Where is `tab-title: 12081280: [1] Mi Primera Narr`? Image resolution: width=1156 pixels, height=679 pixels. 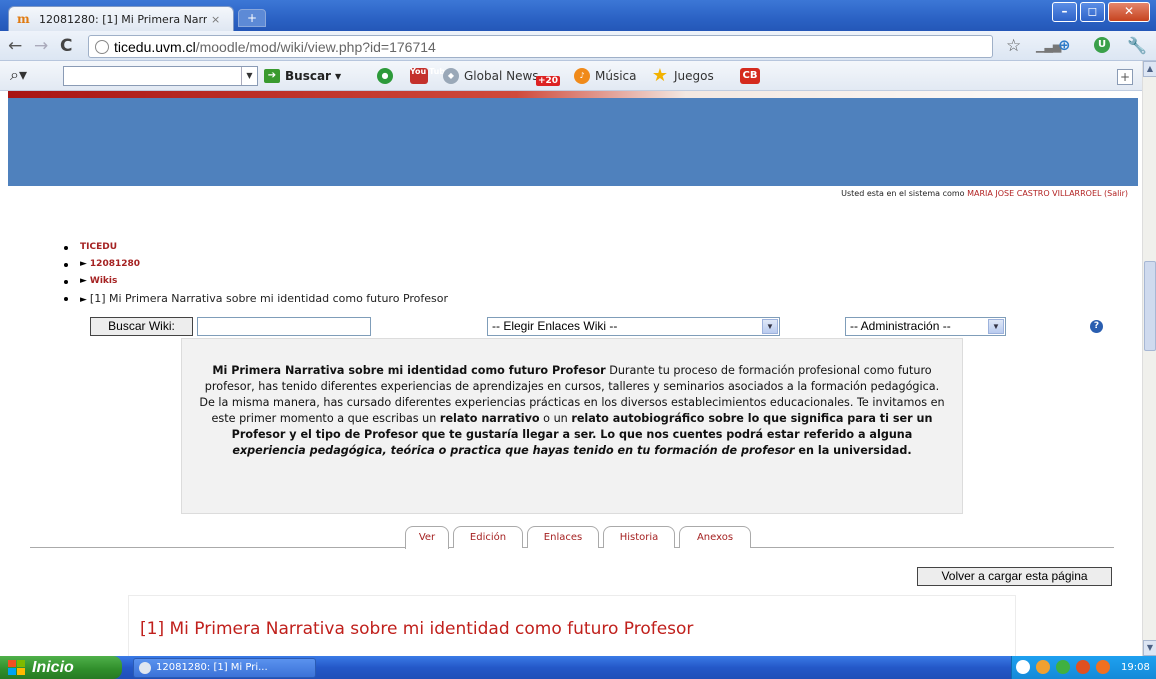
tab-title: 12081280: [1] Mi Primera Narr is located at coordinates (123, 19).